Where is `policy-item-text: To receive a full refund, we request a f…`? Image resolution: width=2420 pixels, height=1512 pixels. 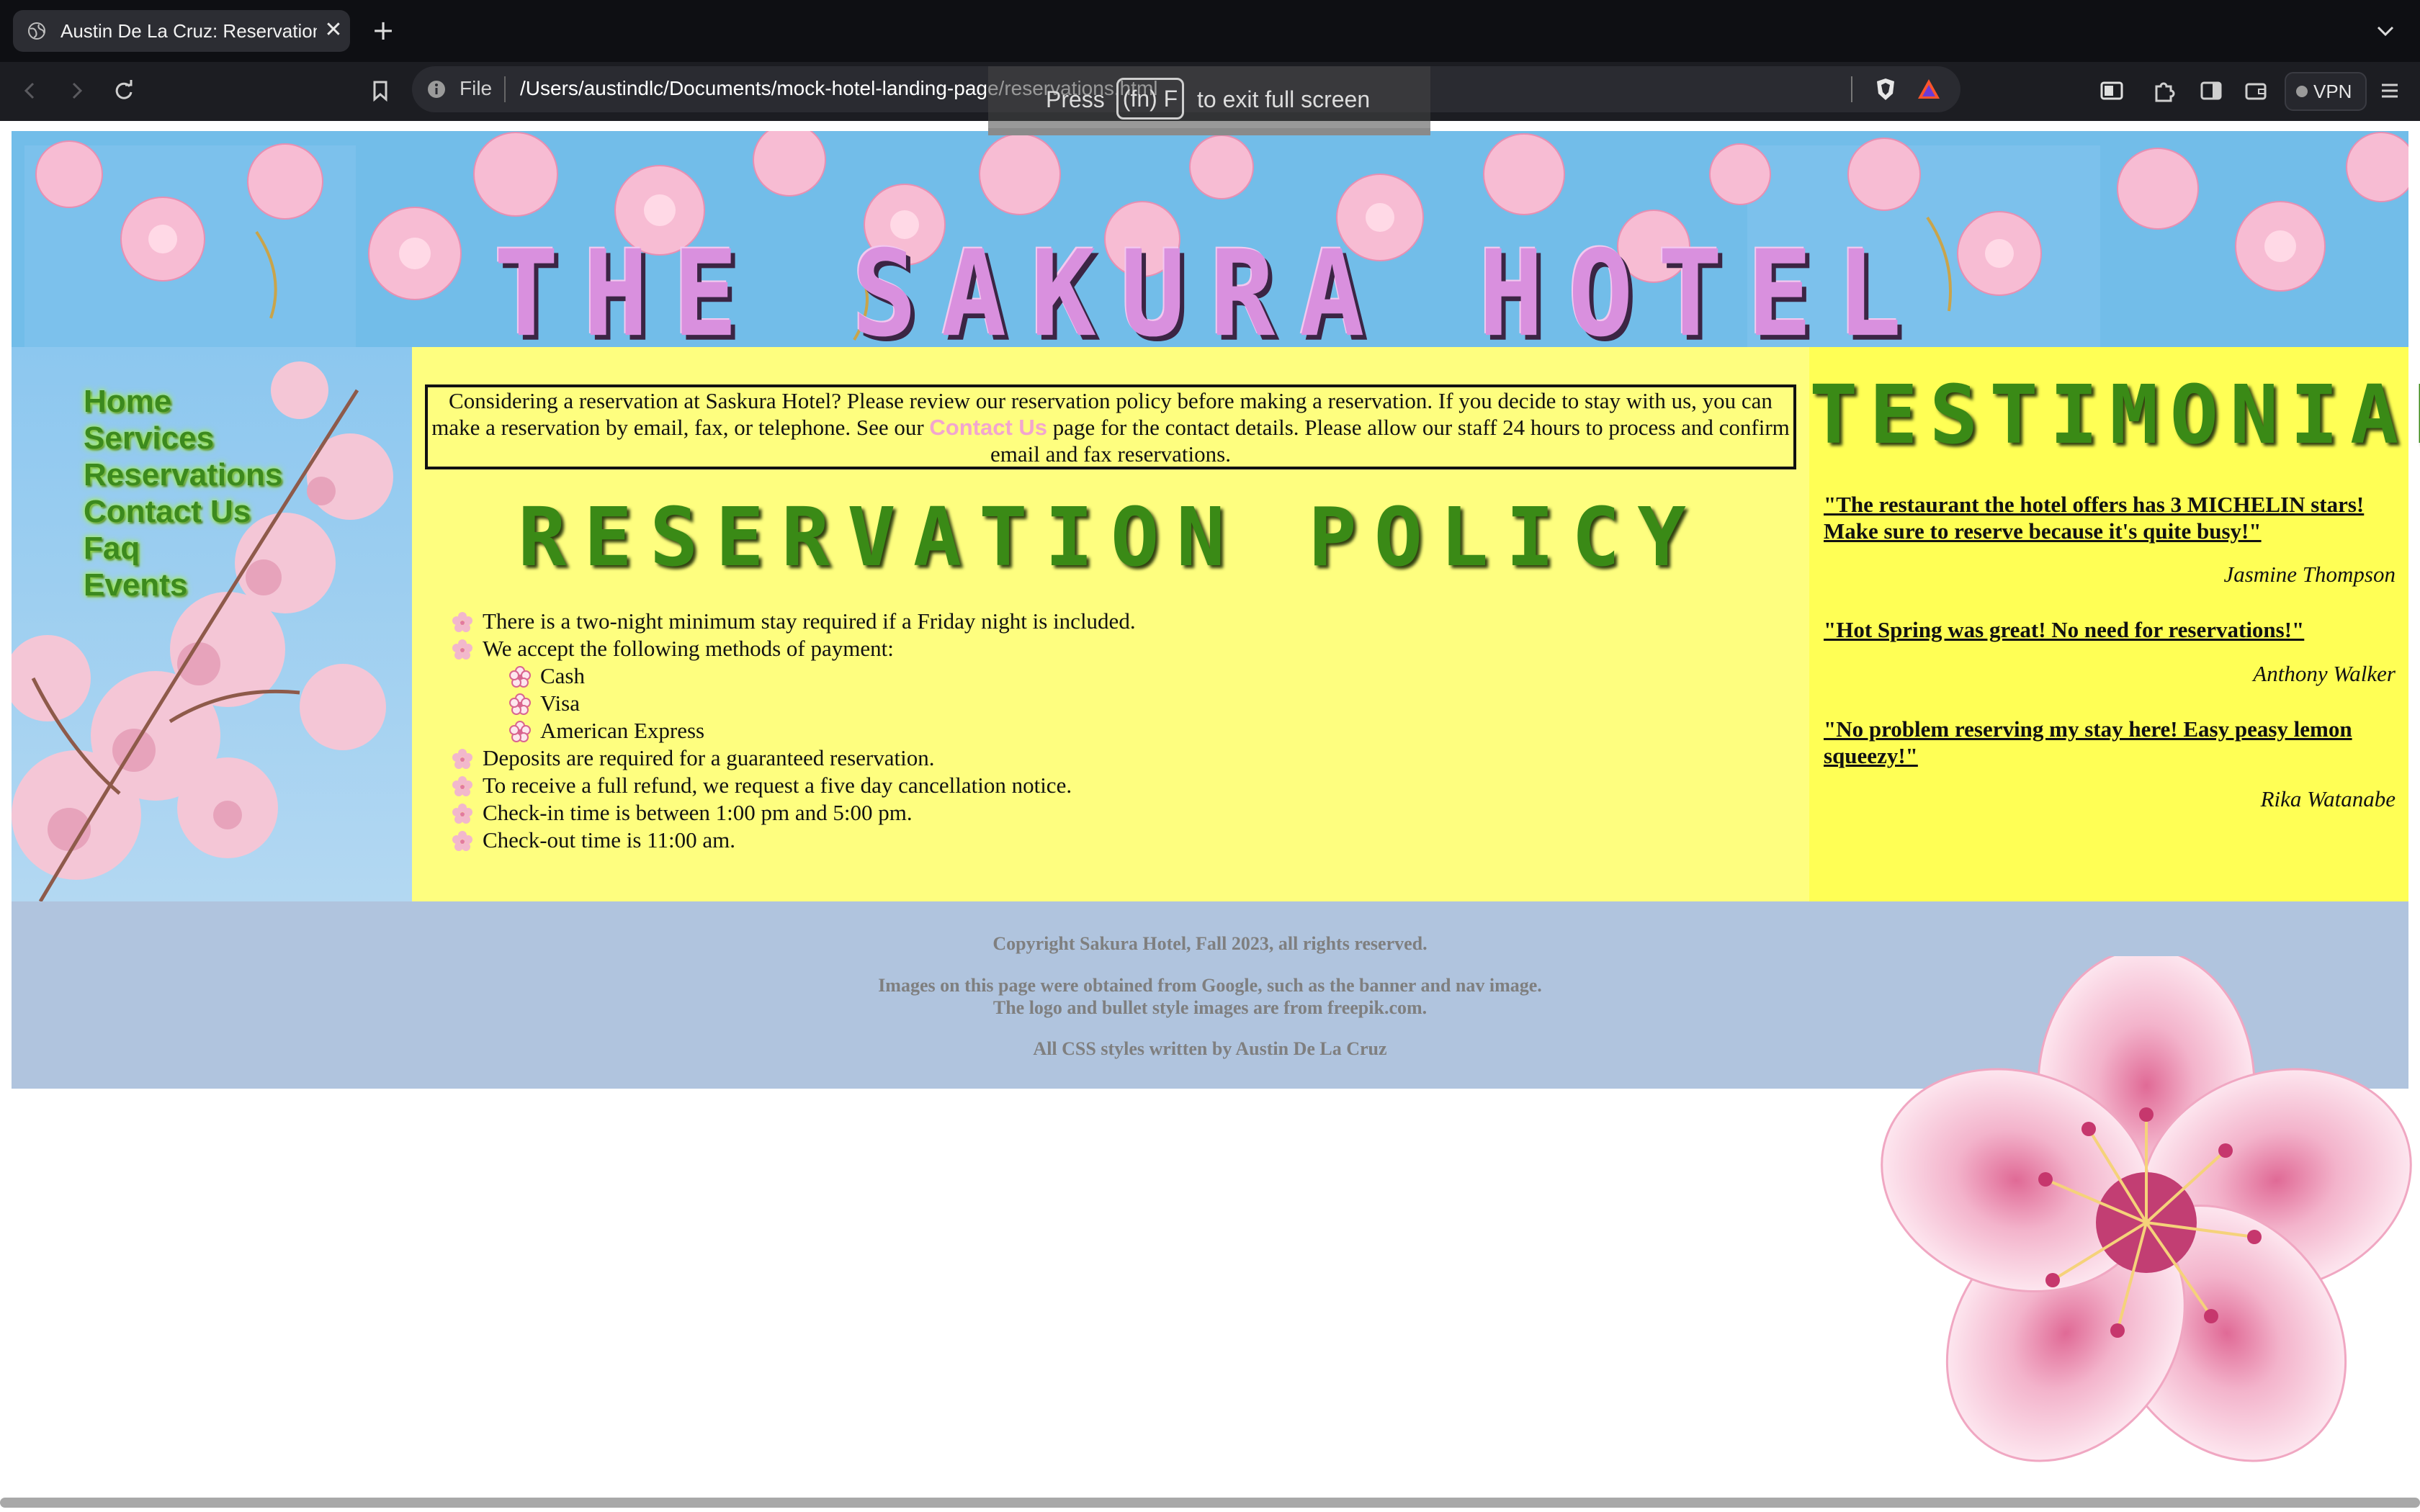 policy-item-text: To receive a full refund, we request a f… is located at coordinates (777, 785).